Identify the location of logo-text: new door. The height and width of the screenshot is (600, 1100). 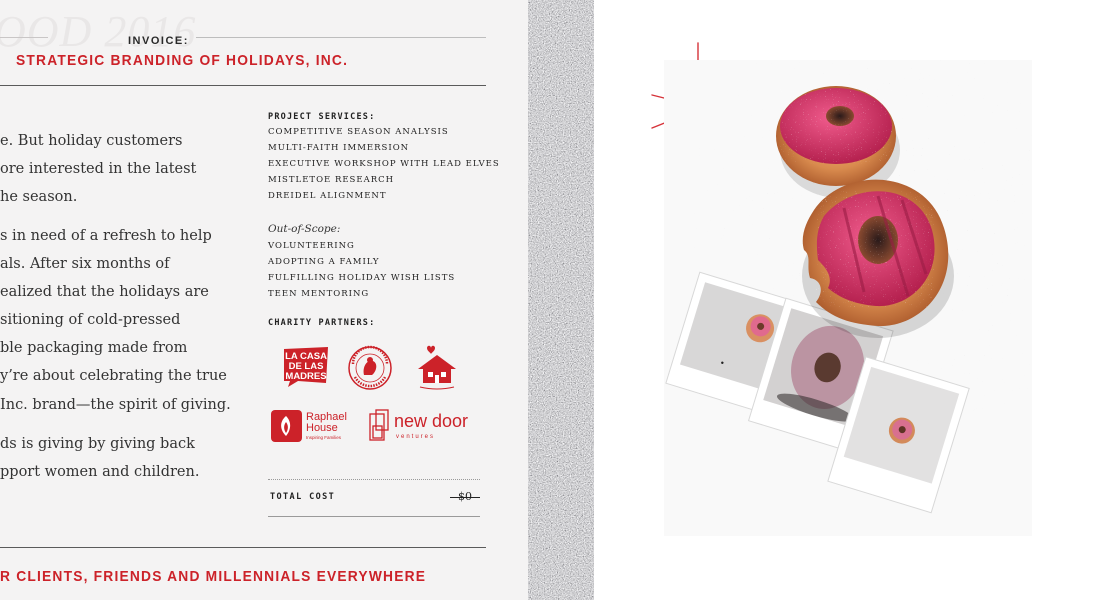
(431, 421).